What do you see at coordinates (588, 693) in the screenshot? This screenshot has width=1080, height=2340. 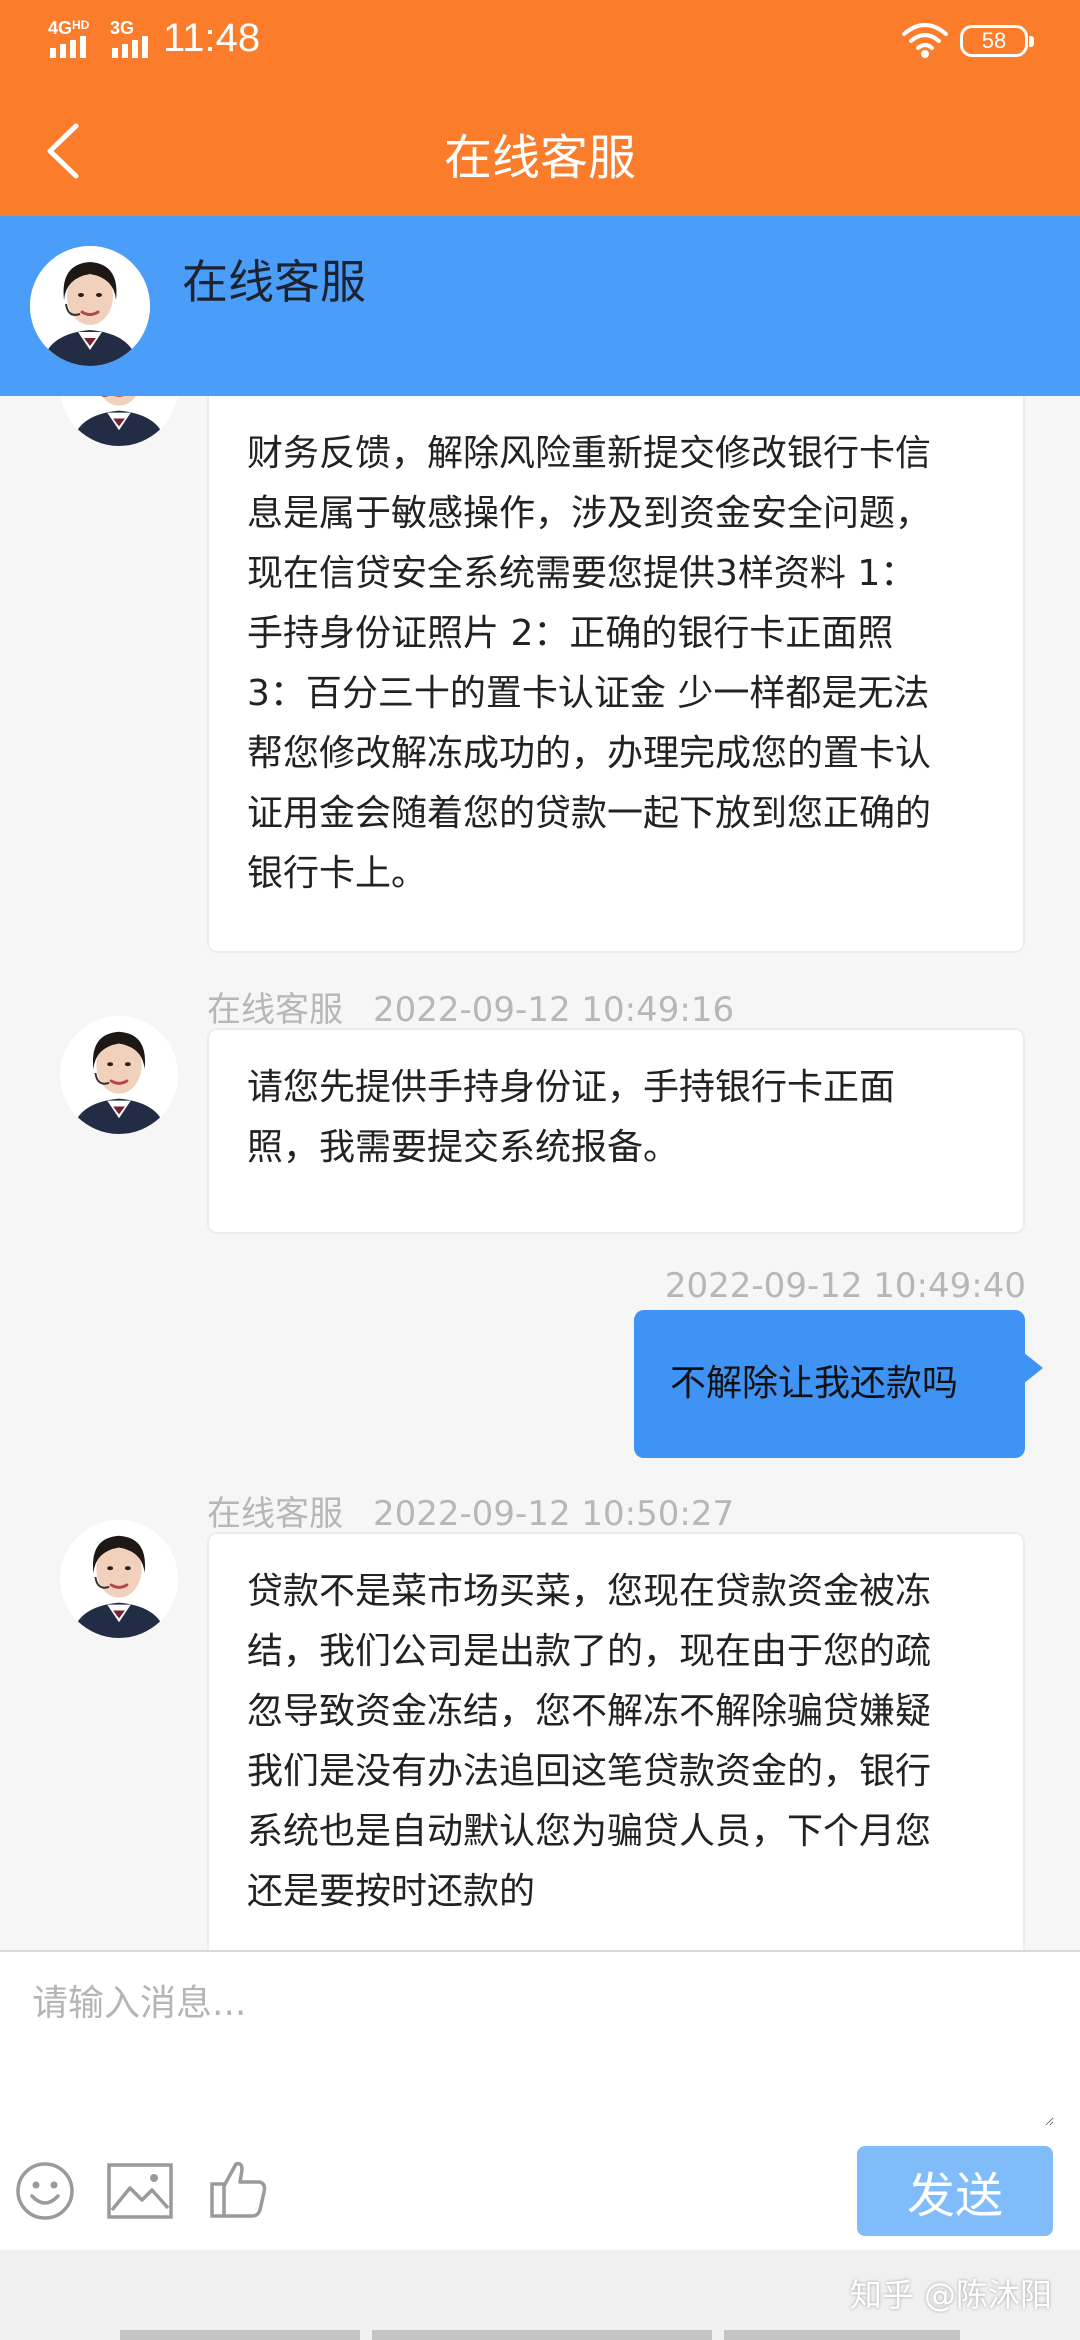 I see `message-line: 3：百分三十的置卡认证金 少一样都是无法` at bounding box center [588, 693].